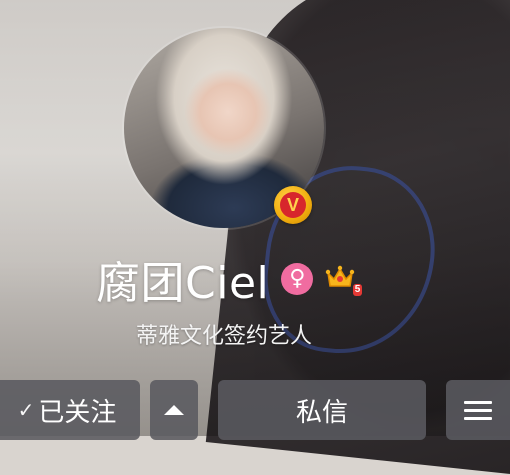  Describe the element at coordinates (26, 410) in the screenshot. I see `check-icon: ✓` at that location.